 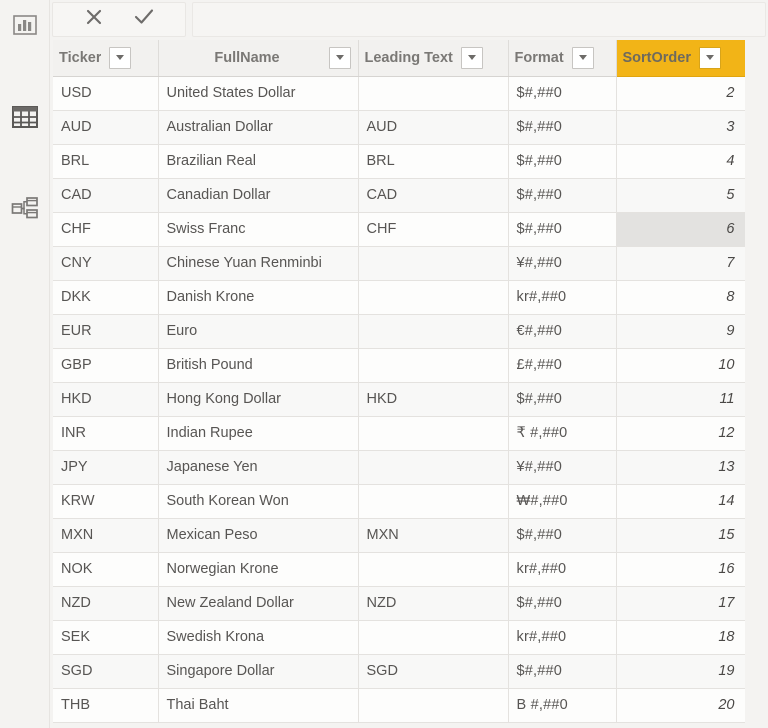 I want to click on cell-ticker: CHF, so click(x=106, y=229).